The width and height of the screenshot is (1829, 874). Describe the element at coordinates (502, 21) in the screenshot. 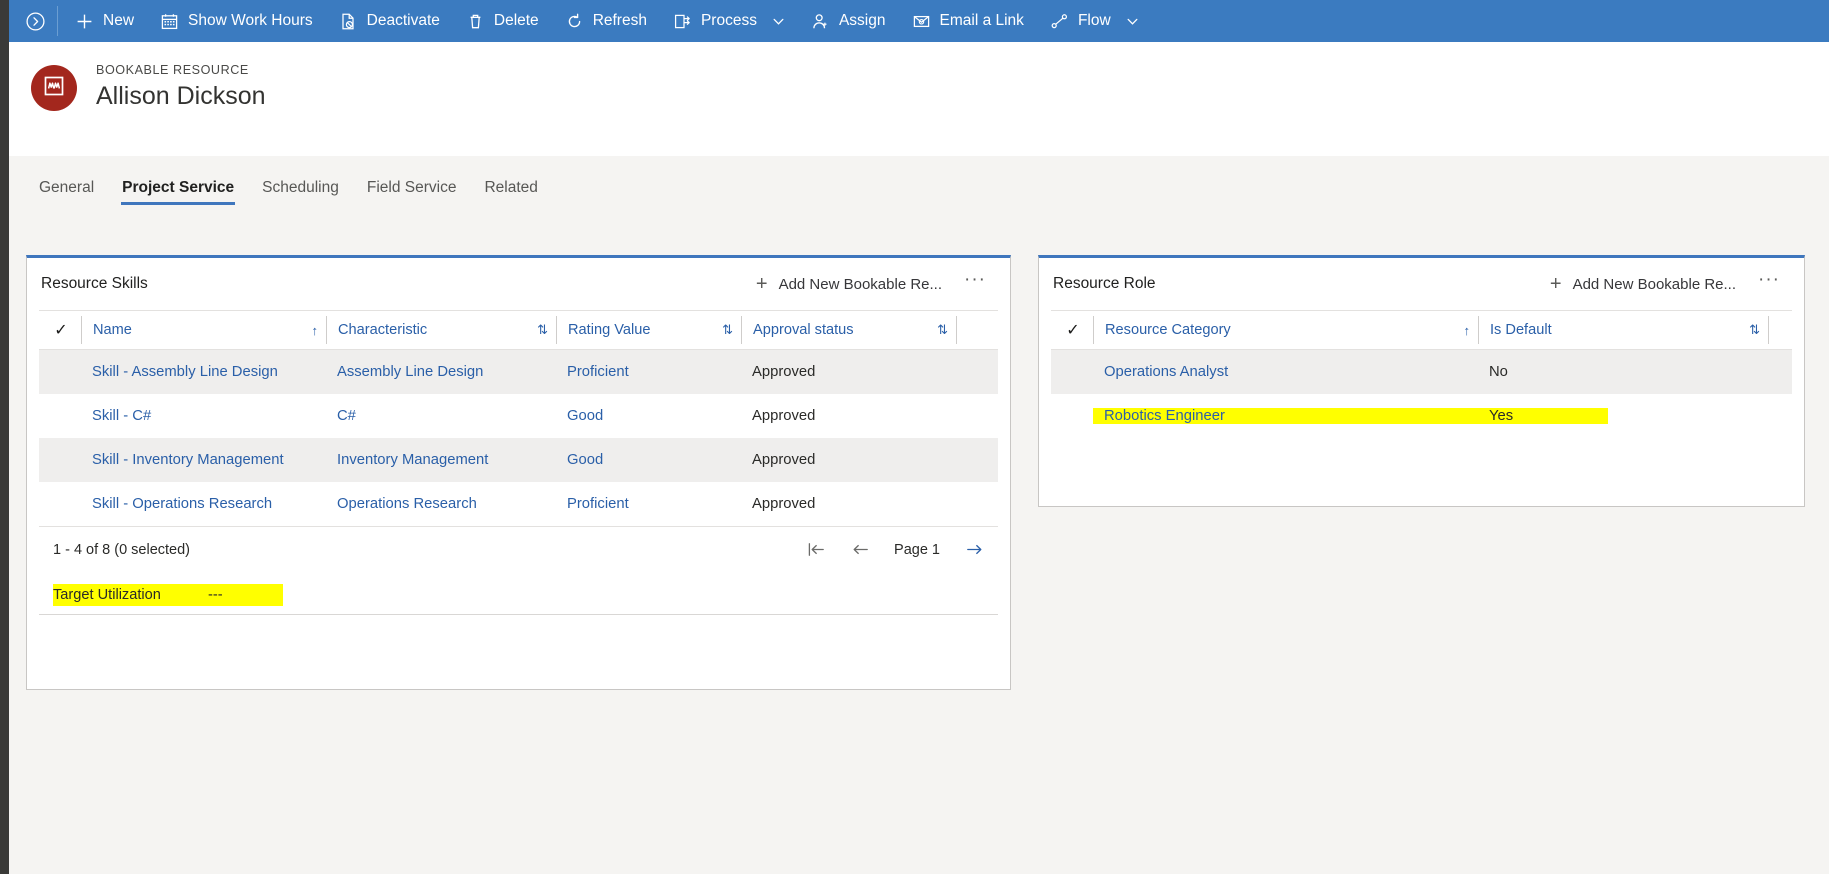

I see `delete-button: Delete` at that location.